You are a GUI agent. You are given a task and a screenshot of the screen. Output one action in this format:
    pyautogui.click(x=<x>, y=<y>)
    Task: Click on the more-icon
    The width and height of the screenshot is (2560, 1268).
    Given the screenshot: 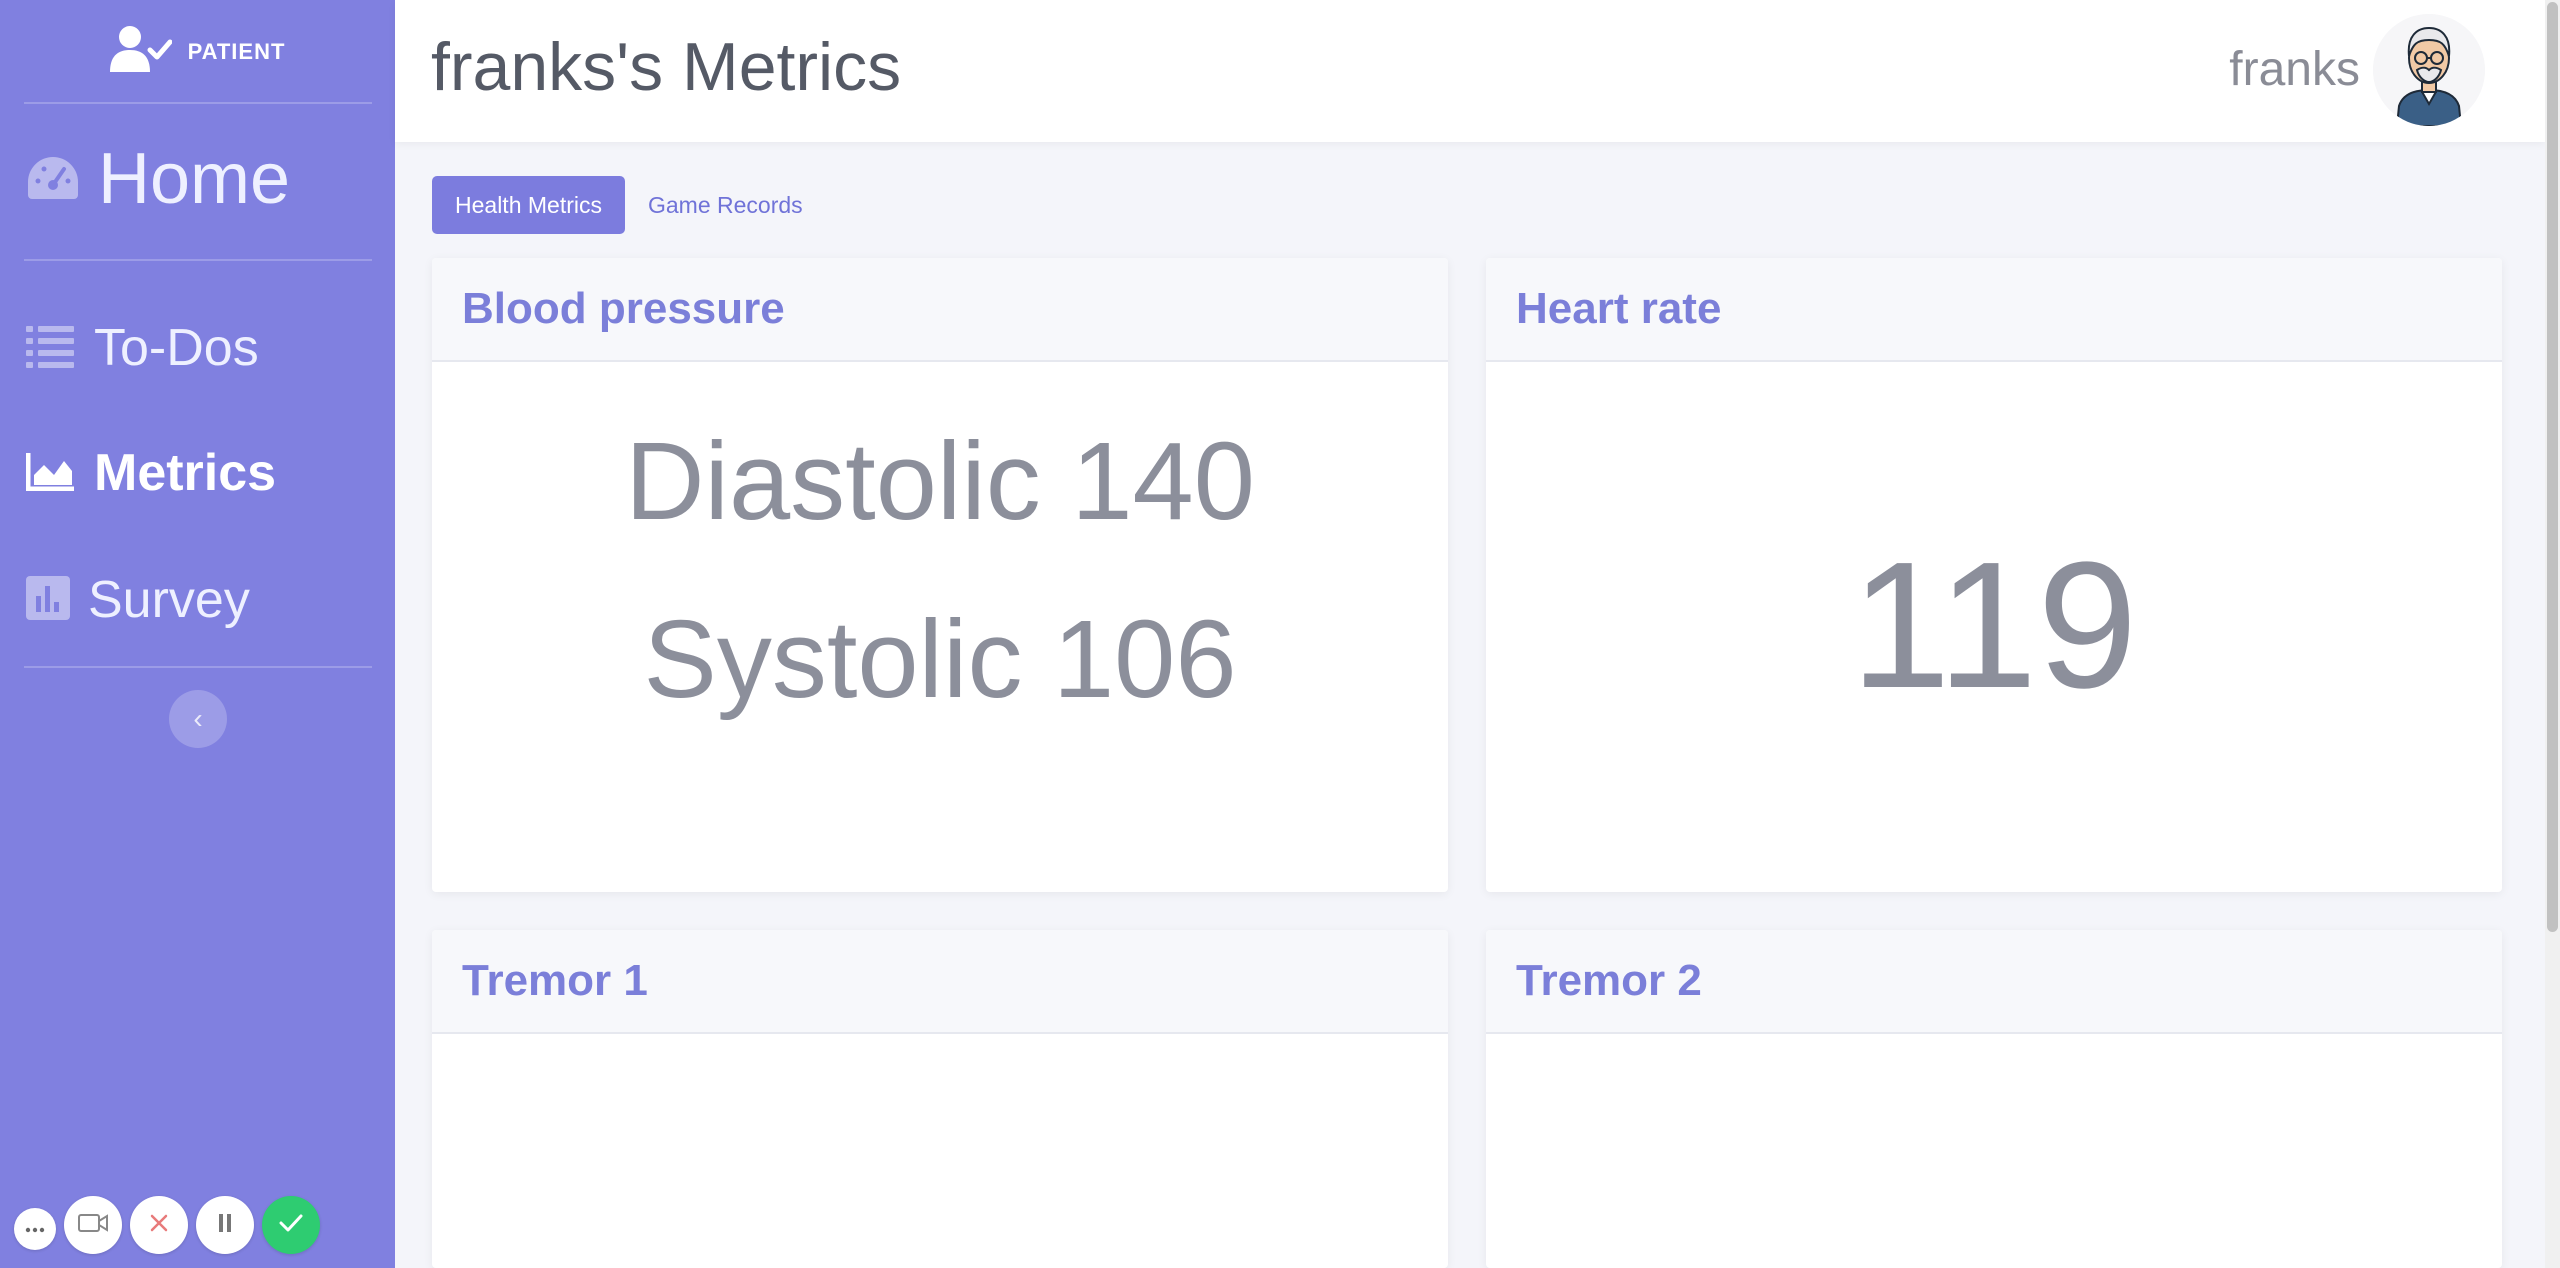 What is the action you would take?
    pyautogui.click(x=35, y=1229)
    